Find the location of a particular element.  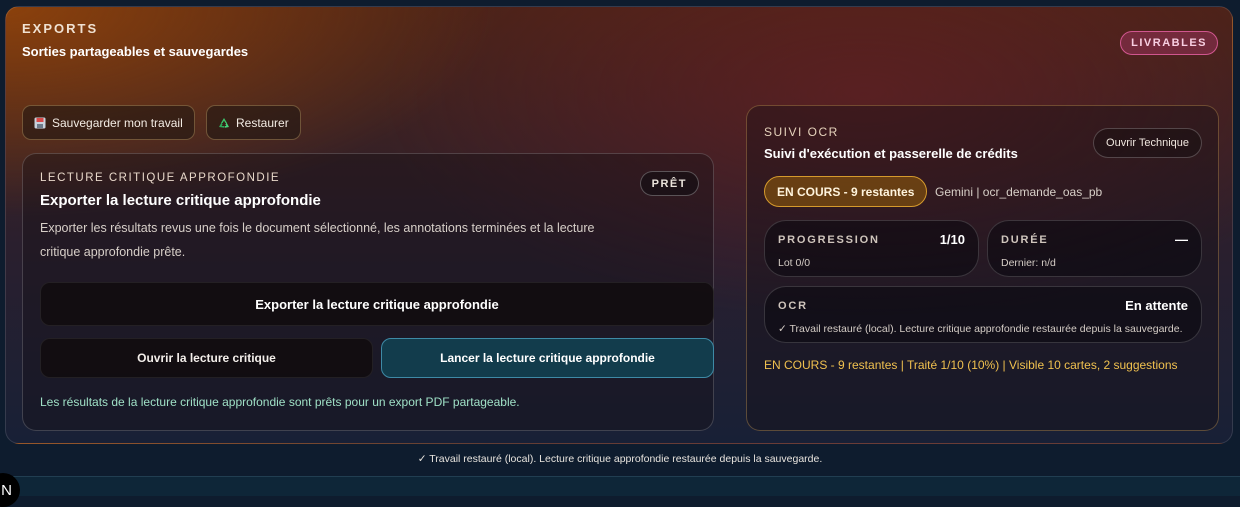

duree-value: — is located at coordinates (1181, 239).